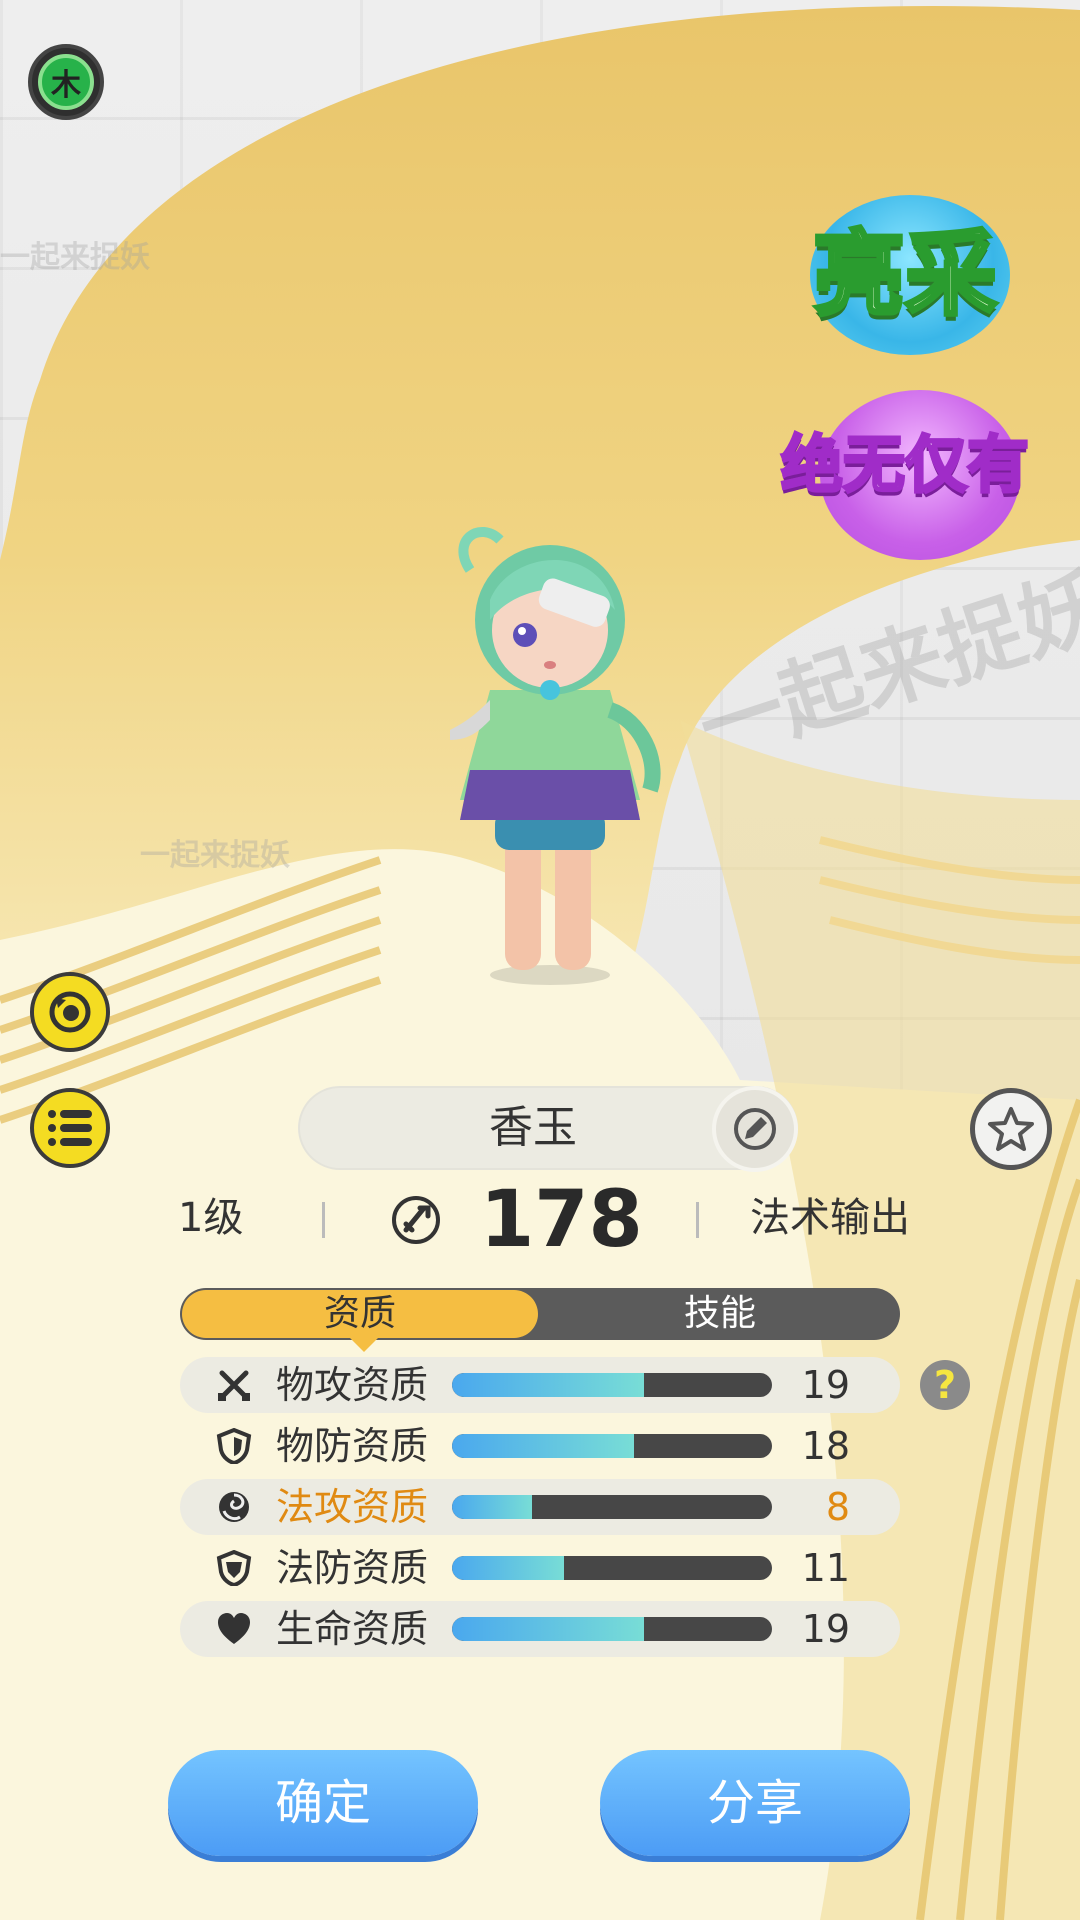 The width and height of the screenshot is (1080, 1920). What do you see at coordinates (234, 1507) in the screenshot?
I see `magic-swirl-icon` at bounding box center [234, 1507].